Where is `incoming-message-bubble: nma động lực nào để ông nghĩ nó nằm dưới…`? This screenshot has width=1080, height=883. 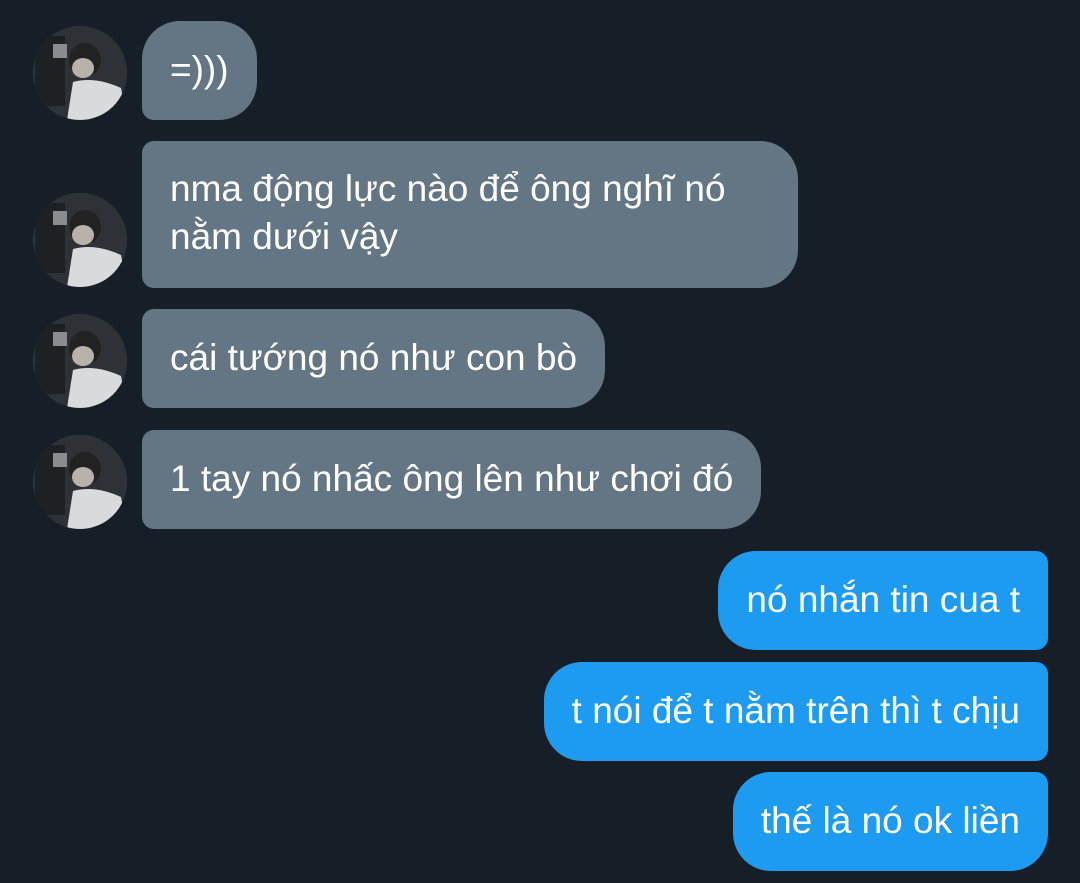
incoming-message-bubble: nma động lực nào để ông nghĩ nó nằm dưới… is located at coordinates (470, 214).